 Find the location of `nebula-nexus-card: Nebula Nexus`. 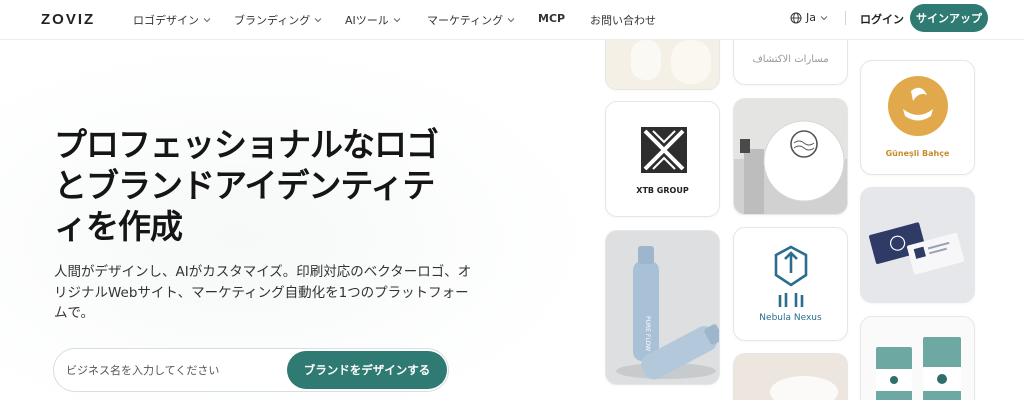

nebula-nexus-card: Nebula Nexus is located at coordinates (790, 284).